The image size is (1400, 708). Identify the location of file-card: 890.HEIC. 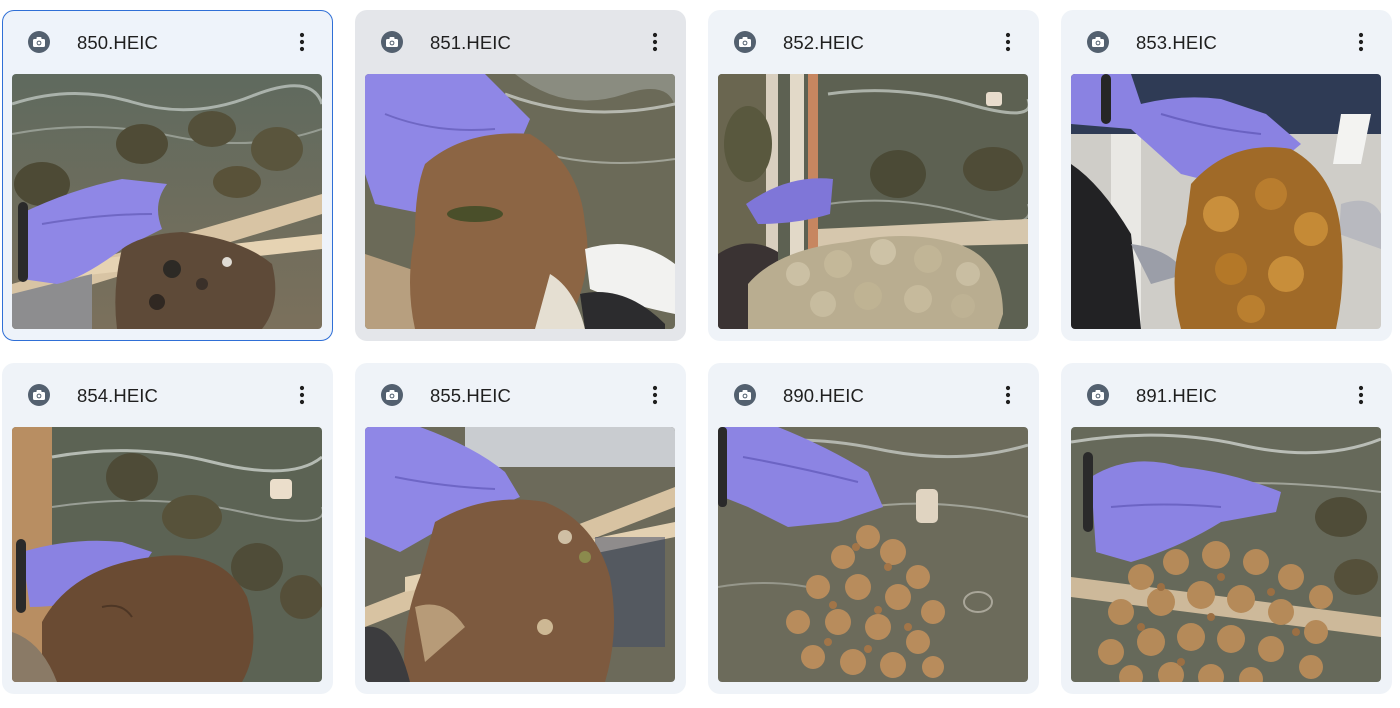
(873, 528).